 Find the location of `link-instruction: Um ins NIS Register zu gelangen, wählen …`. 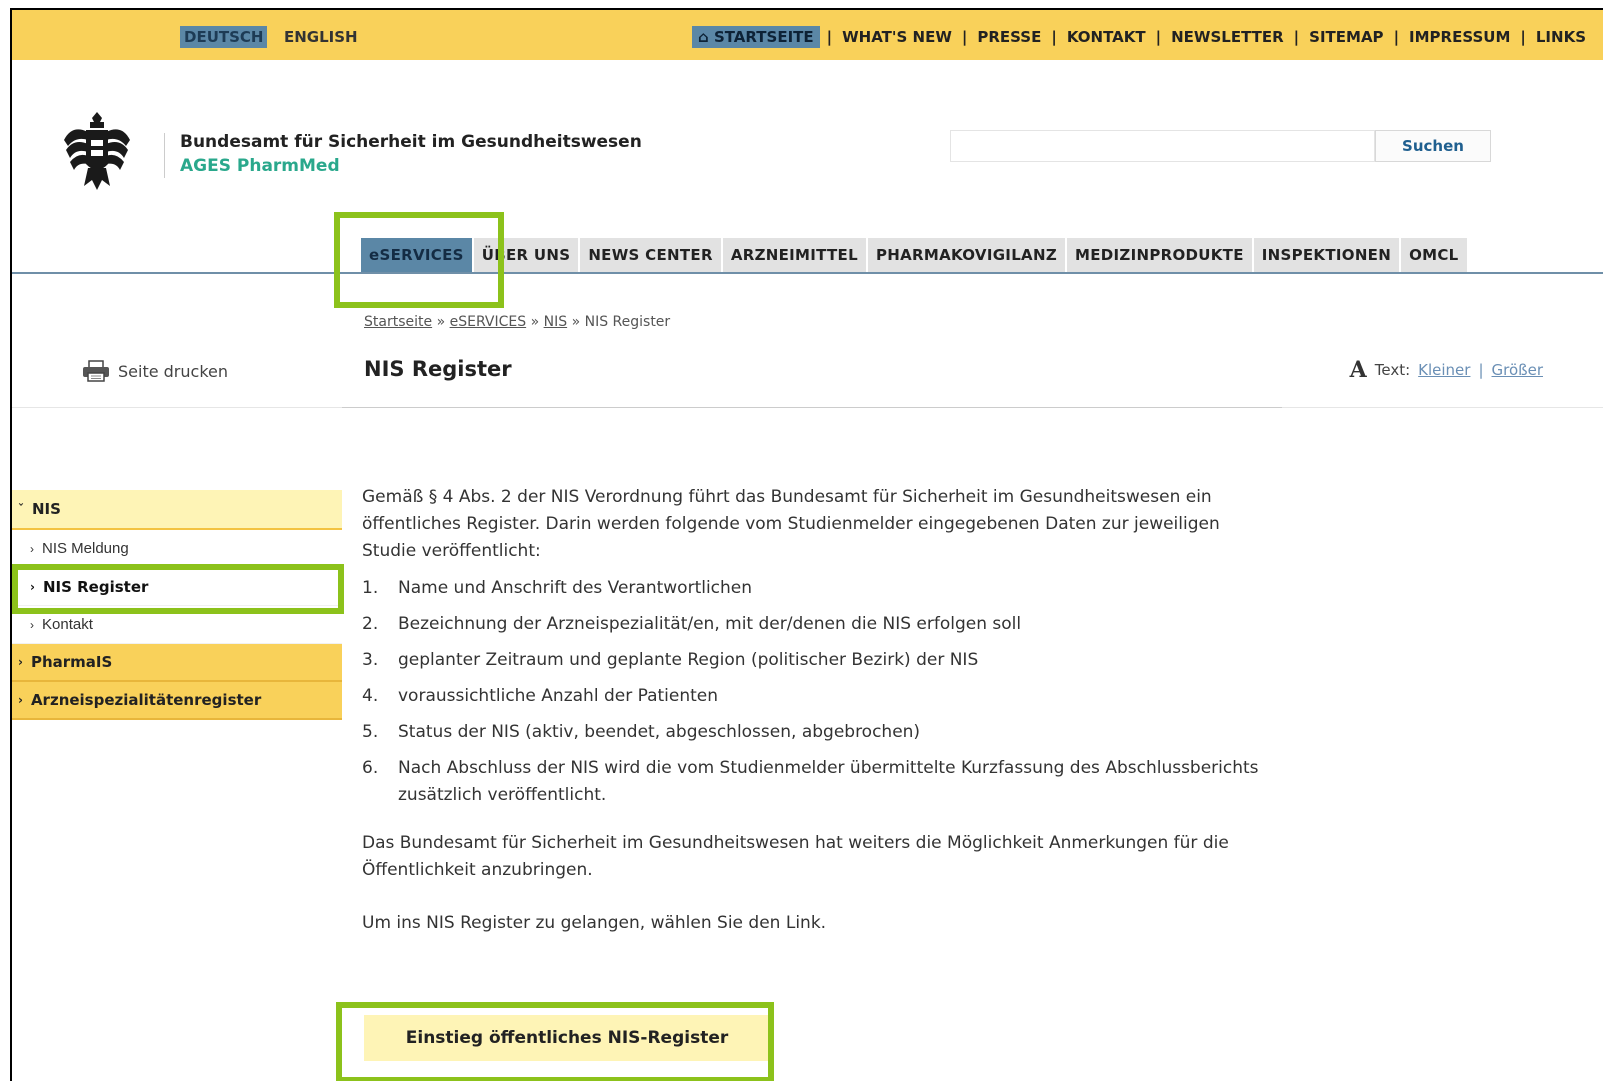

link-instruction: Um ins NIS Register zu gelangen, wählen … is located at coordinates (594, 923).